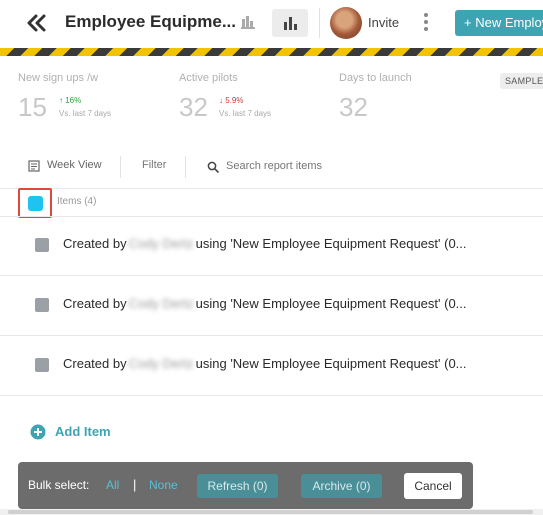 The height and width of the screenshot is (515, 543). I want to click on report-toolbar: Week View Filter, so click(271, 167).